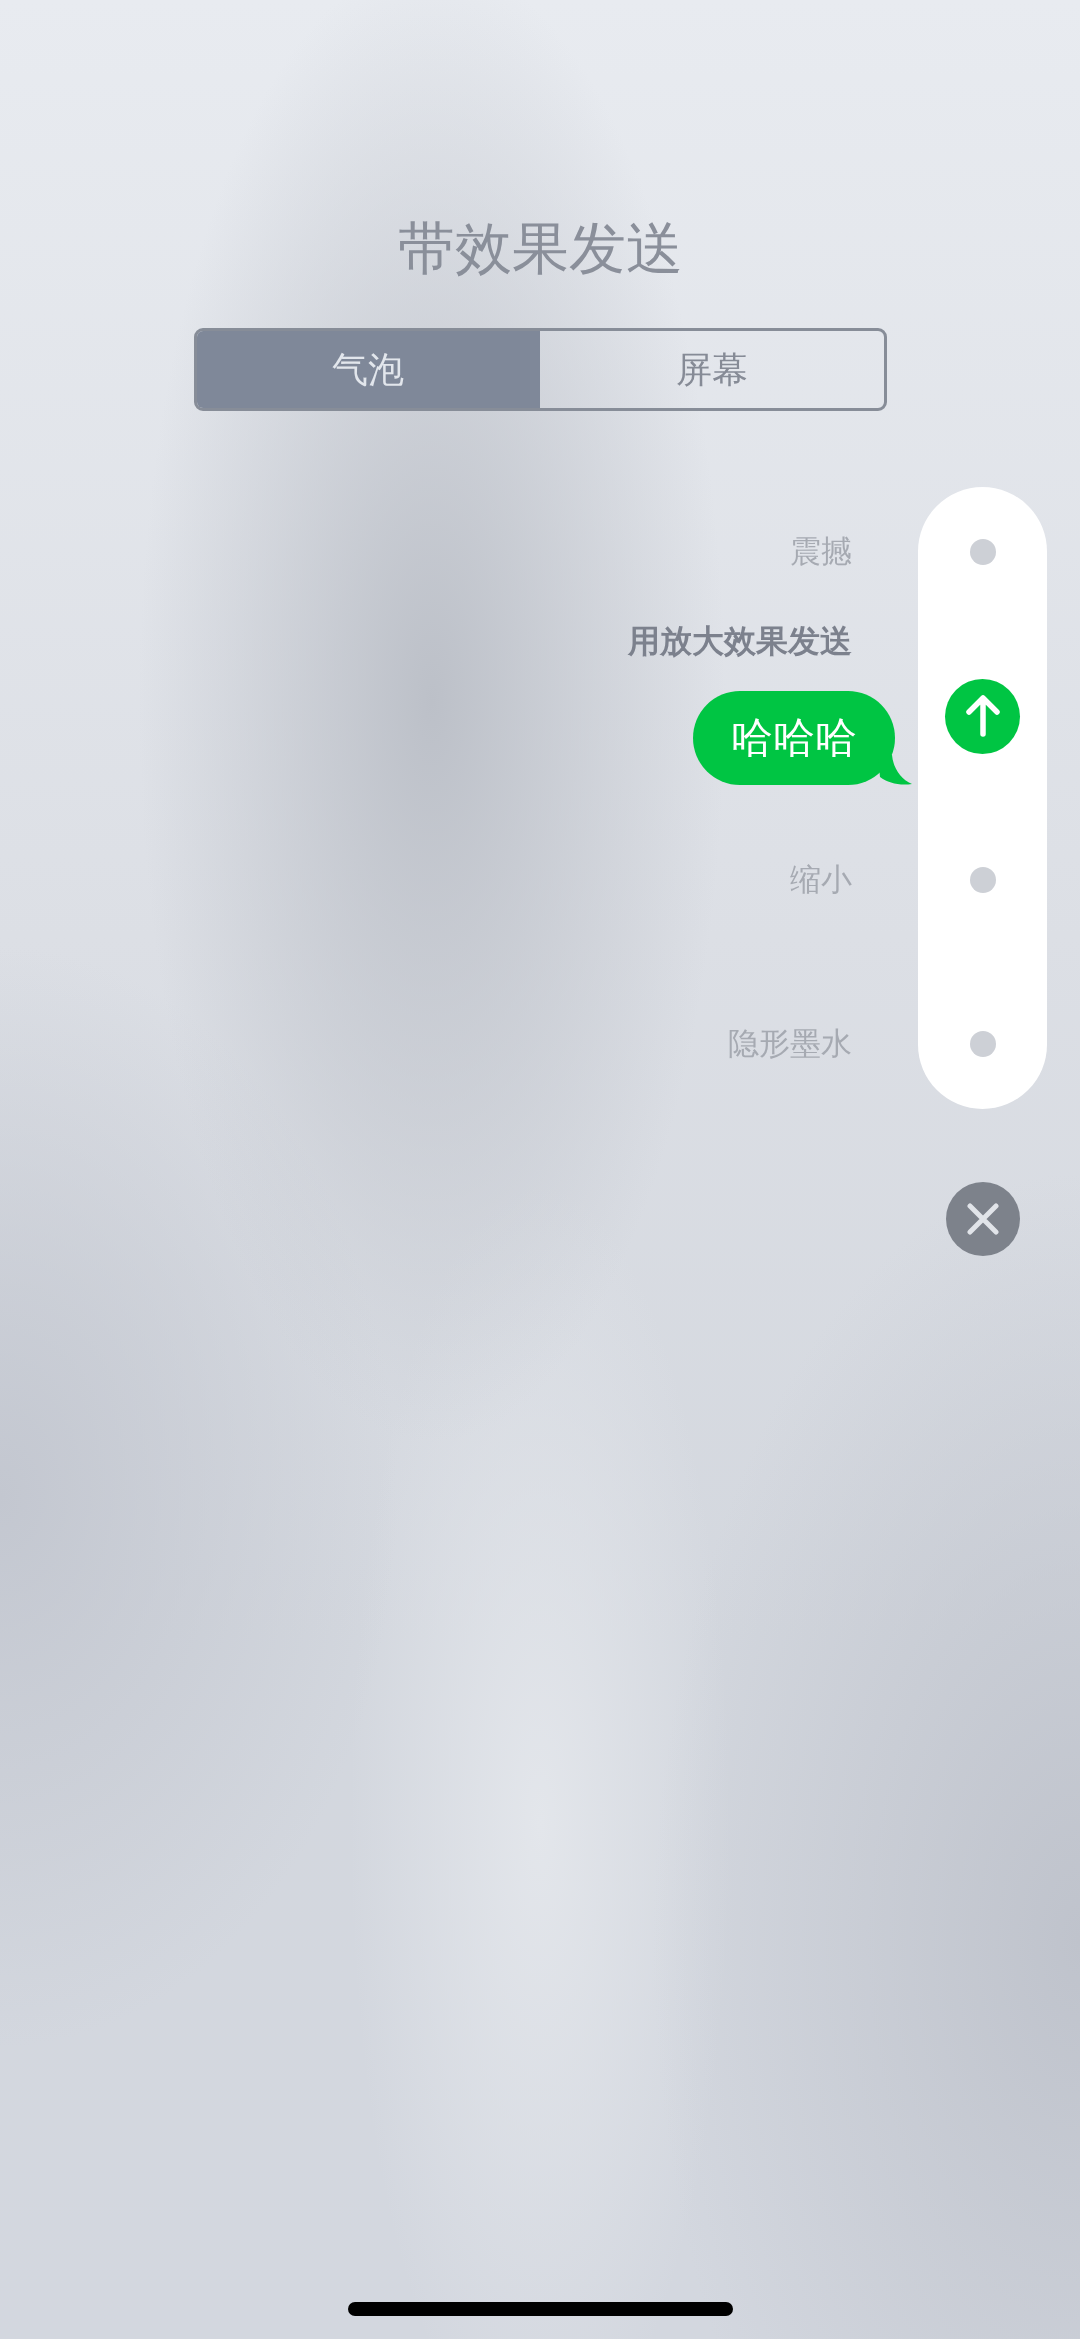  What do you see at coordinates (712, 369) in the screenshot?
I see `segment-tab: 屏幕` at bounding box center [712, 369].